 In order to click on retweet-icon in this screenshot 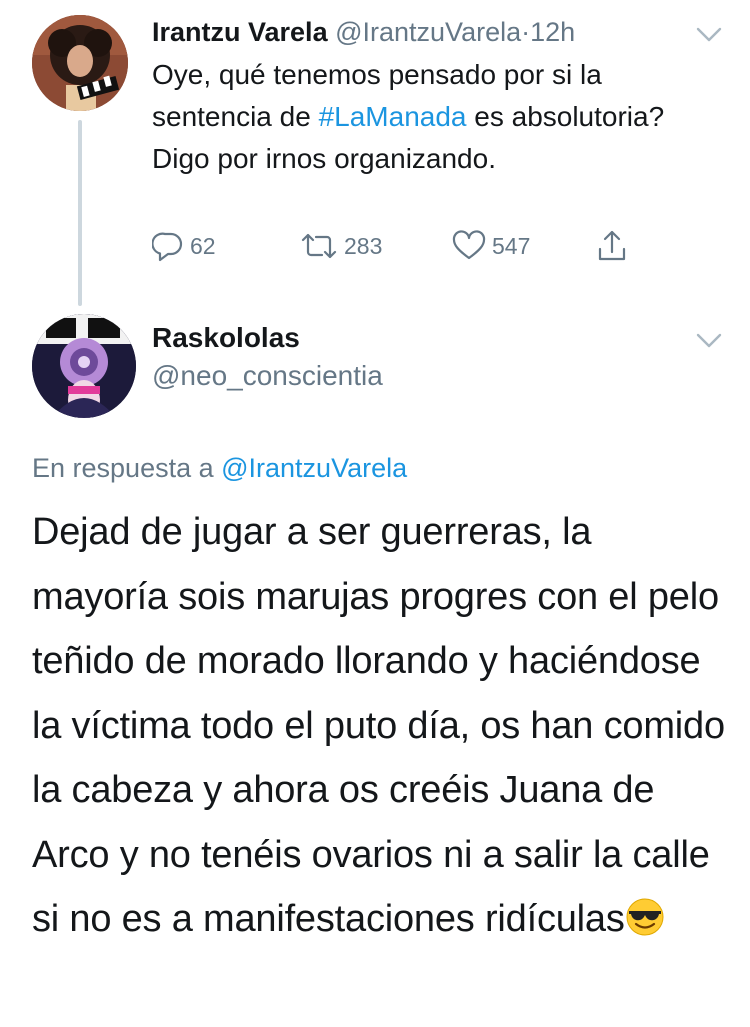, I will do `click(319, 246)`.